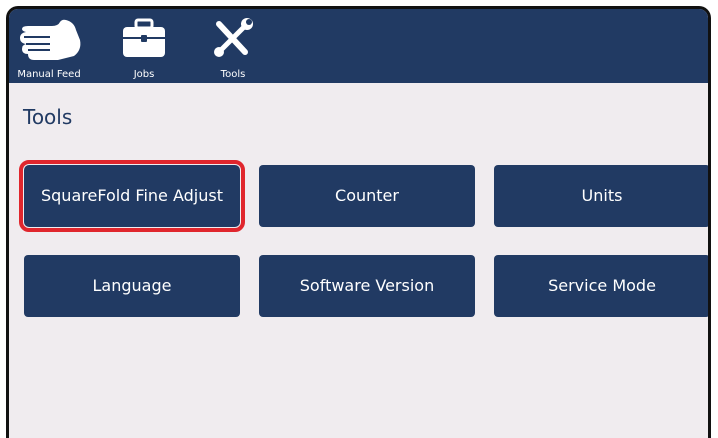 This screenshot has width=718, height=438. What do you see at coordinates (144, 34) in the screenshot?
I see `briefcase-icon` at bounding box center [144, 34].